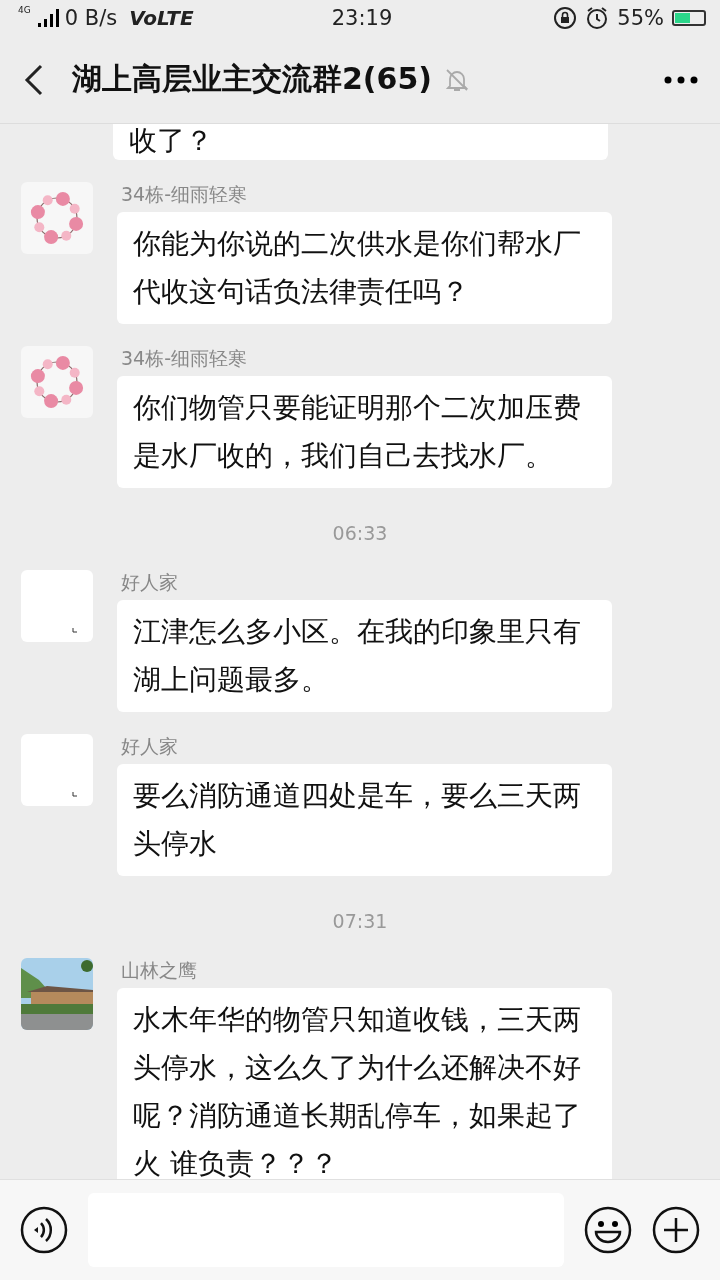  I want to click on emoji-icon, so click(608, 1230).